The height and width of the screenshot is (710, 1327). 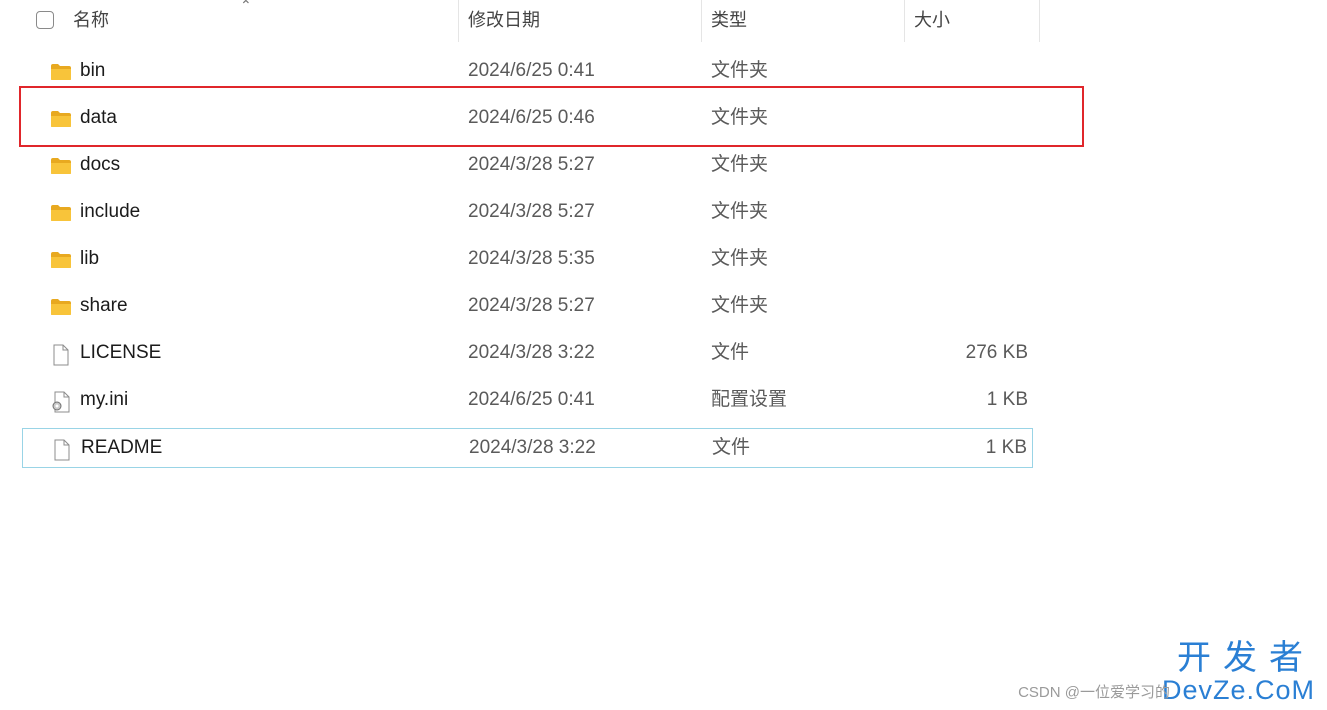 I want to click on file-name: bin, so click(x=93, y=70).